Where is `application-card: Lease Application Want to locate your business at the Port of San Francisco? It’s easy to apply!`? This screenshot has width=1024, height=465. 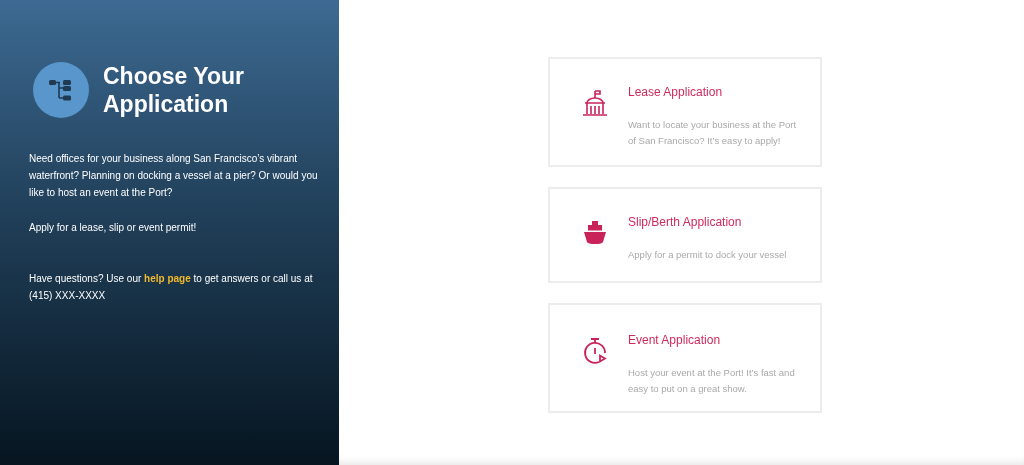 application-card: Lease Application Want to locate your business at the Port of San Francisco? It’s easy to apply! is located at coordinates (685, 112).